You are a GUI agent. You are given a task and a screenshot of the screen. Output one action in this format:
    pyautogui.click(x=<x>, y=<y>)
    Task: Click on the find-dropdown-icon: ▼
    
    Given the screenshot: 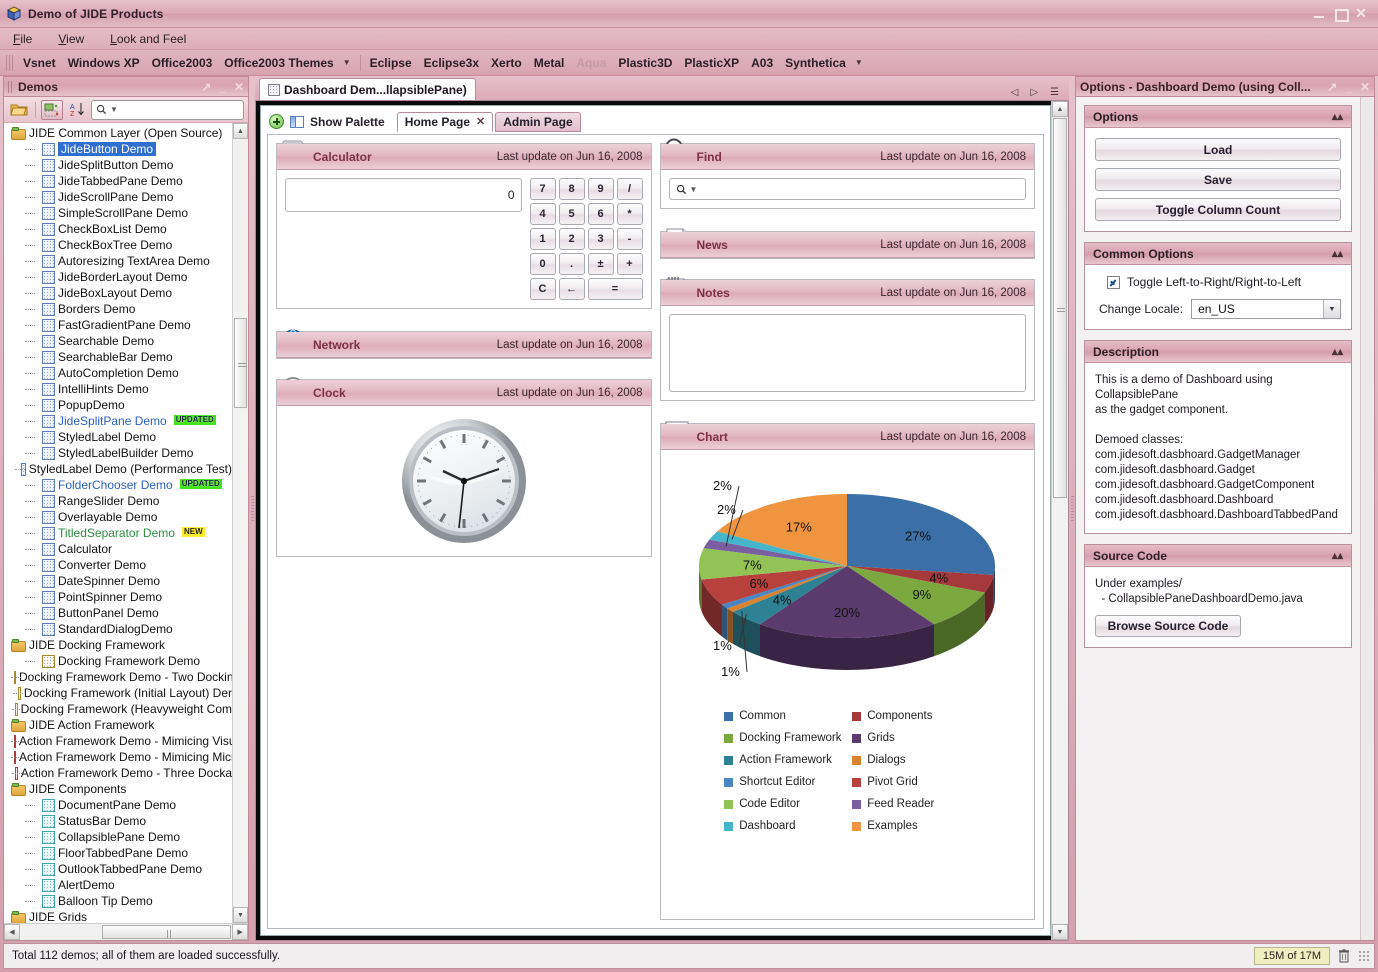 What is the action you would take?
    pyautogui.click(x=694, y=189)
    